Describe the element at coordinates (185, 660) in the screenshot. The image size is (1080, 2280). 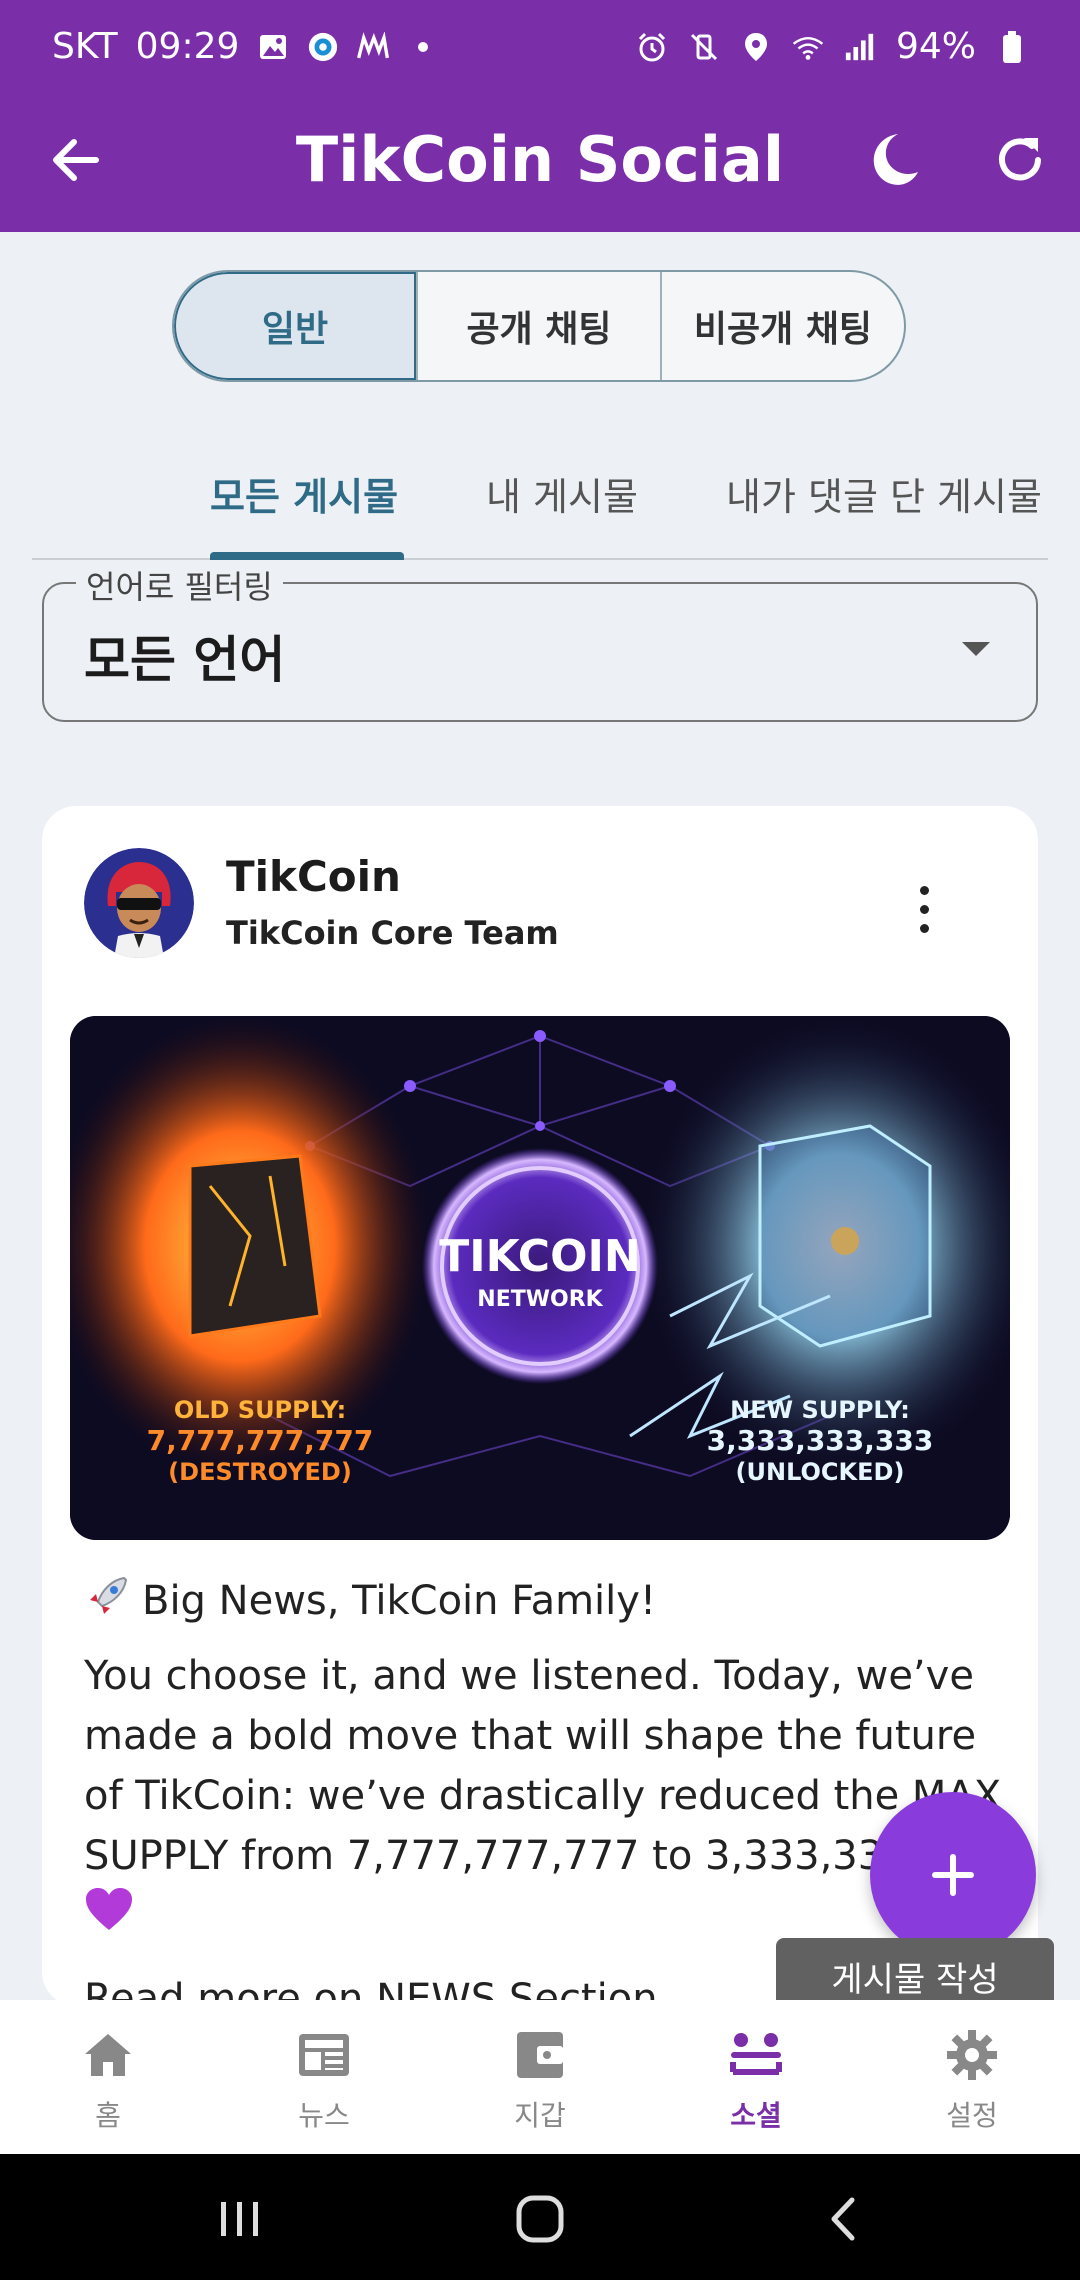
I see `language-filter-value: 모든 언어` at that location.